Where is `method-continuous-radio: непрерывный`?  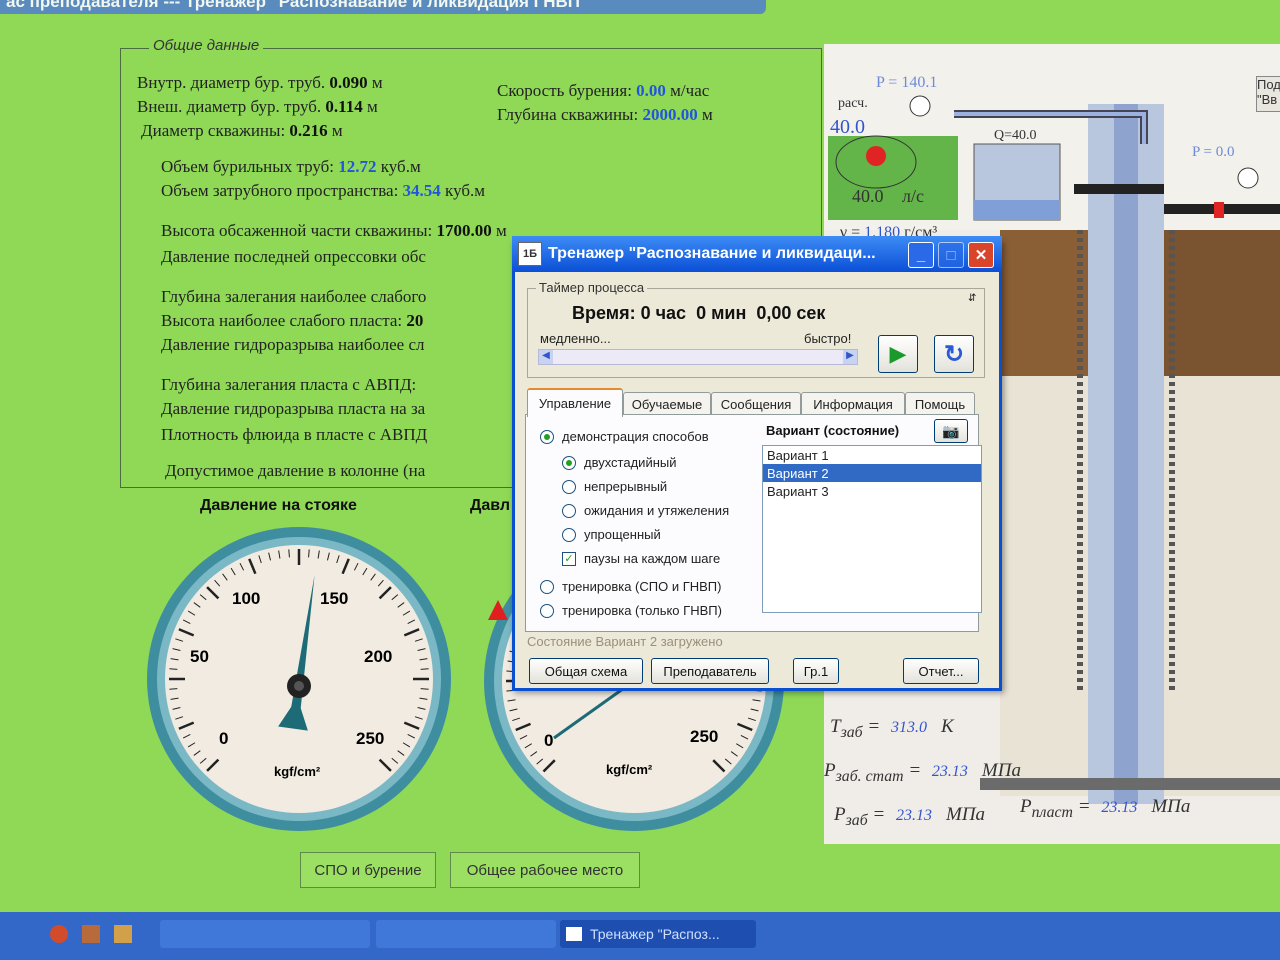 method-continuous-radio: непрерывный is located at coordinates (614, 486).